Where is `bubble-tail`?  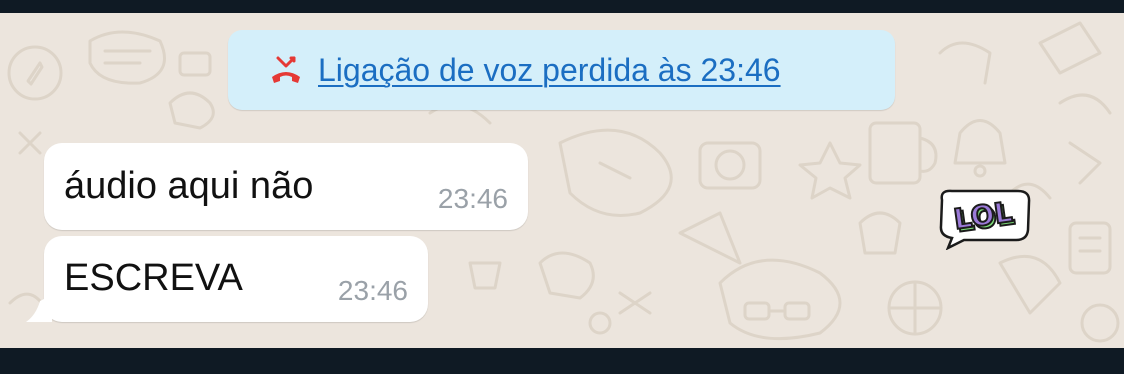
bubble-tail is located at coordinates (39, 308).